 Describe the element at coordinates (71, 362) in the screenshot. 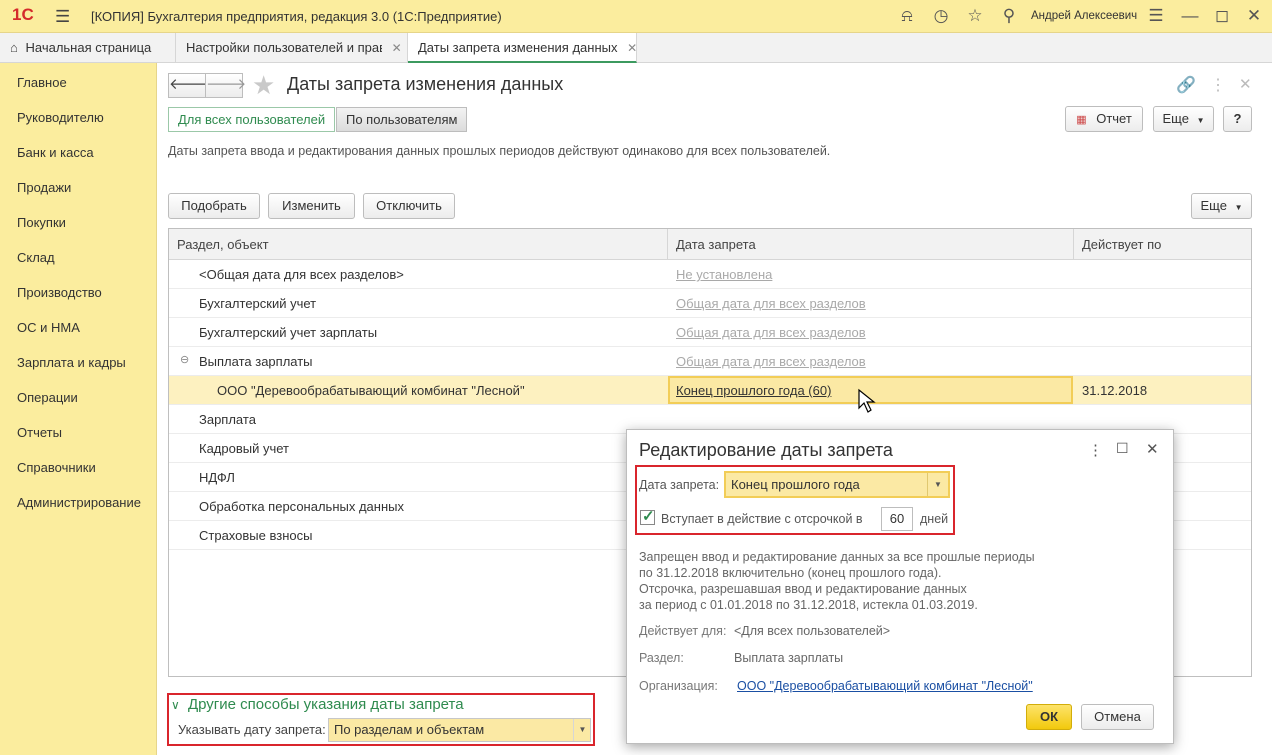

I see `sidebar-item-payroll: Зарплата и кадры` at that location.